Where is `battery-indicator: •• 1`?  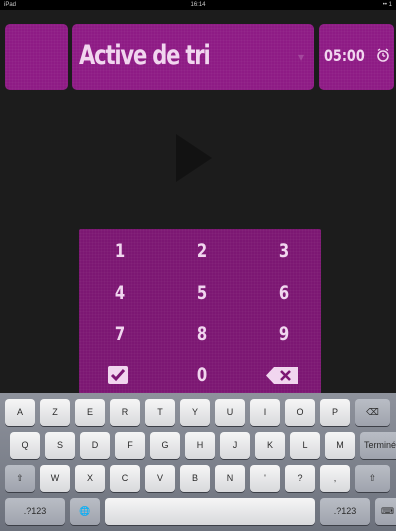
battery-indicator: •• 1 is located at coordinates (387, 5).